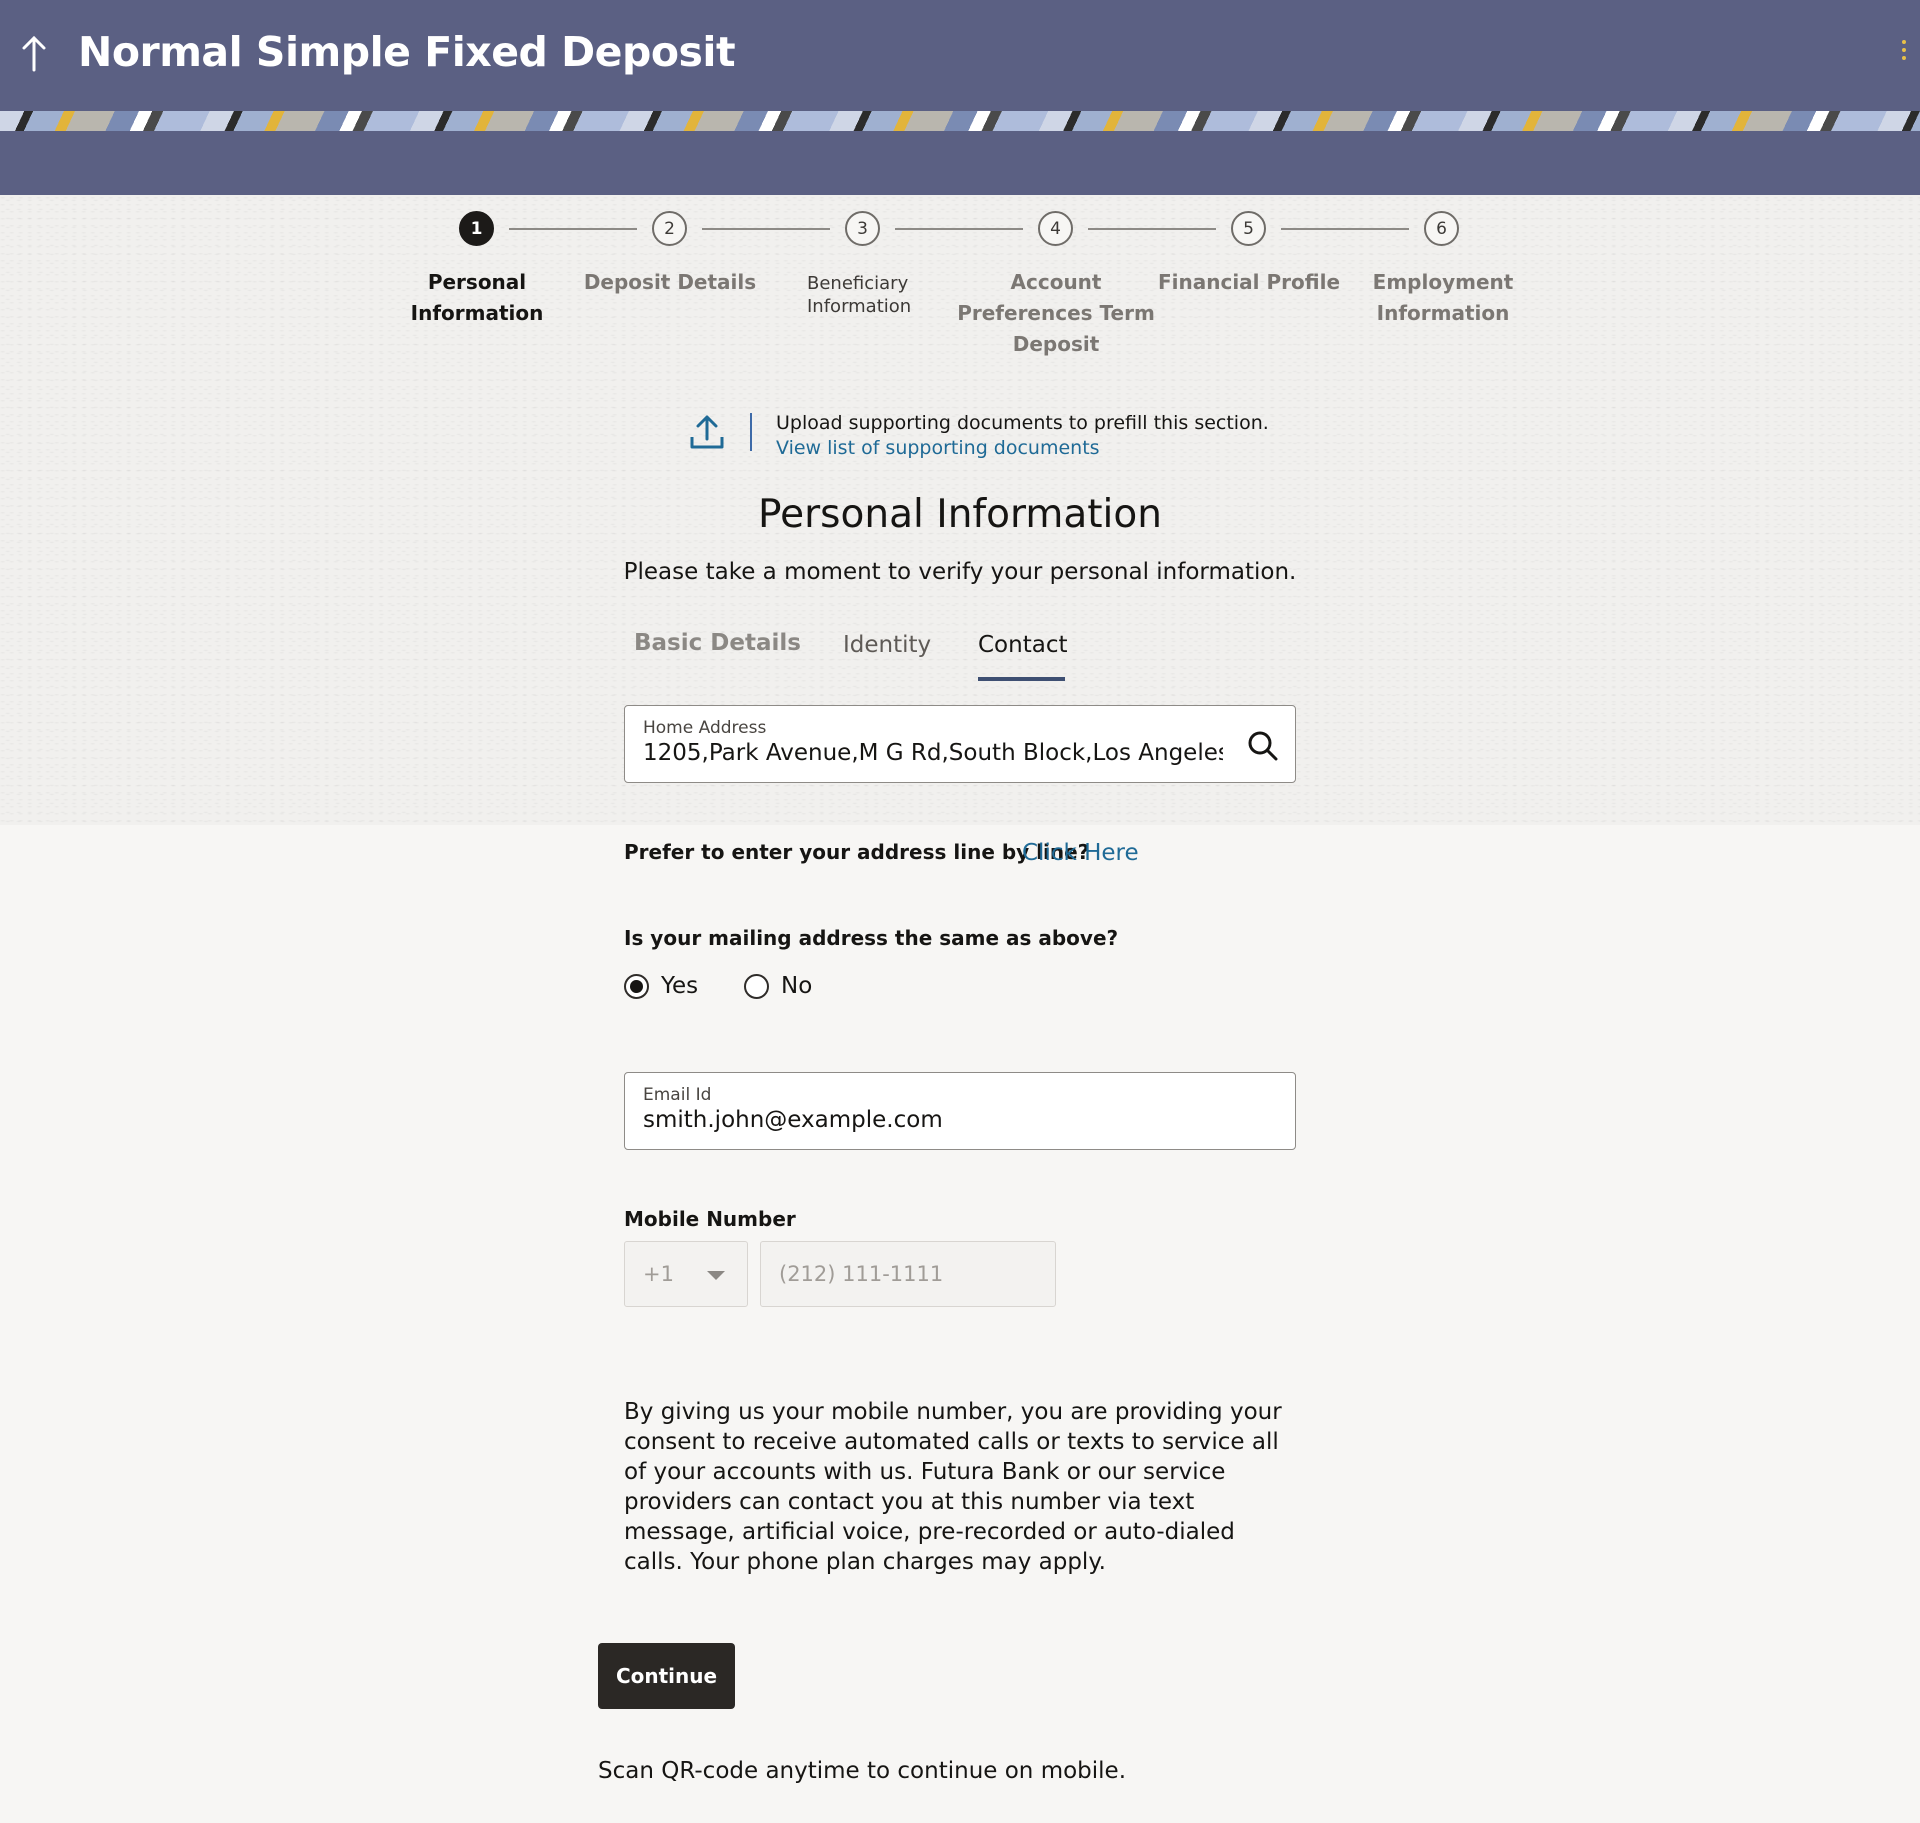 This screenshot has height=1823, width=1920. I want to click on tab-identity: Identity, so click(887, 645).